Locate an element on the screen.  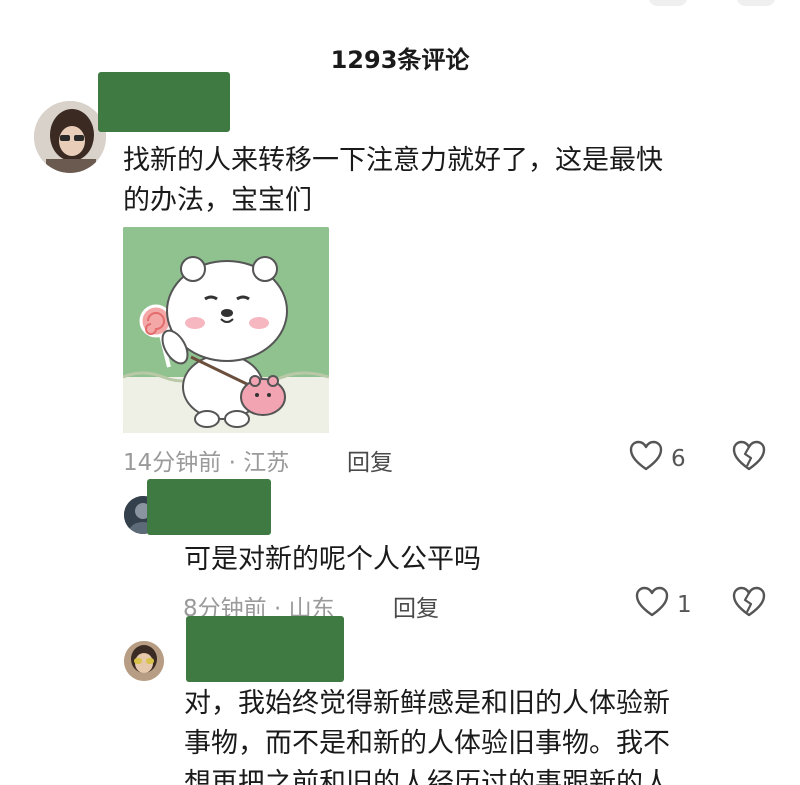
comment-text-line: 想再把之前和旧的人经历过的事跟新的人 is located at coordinates (427, 776).